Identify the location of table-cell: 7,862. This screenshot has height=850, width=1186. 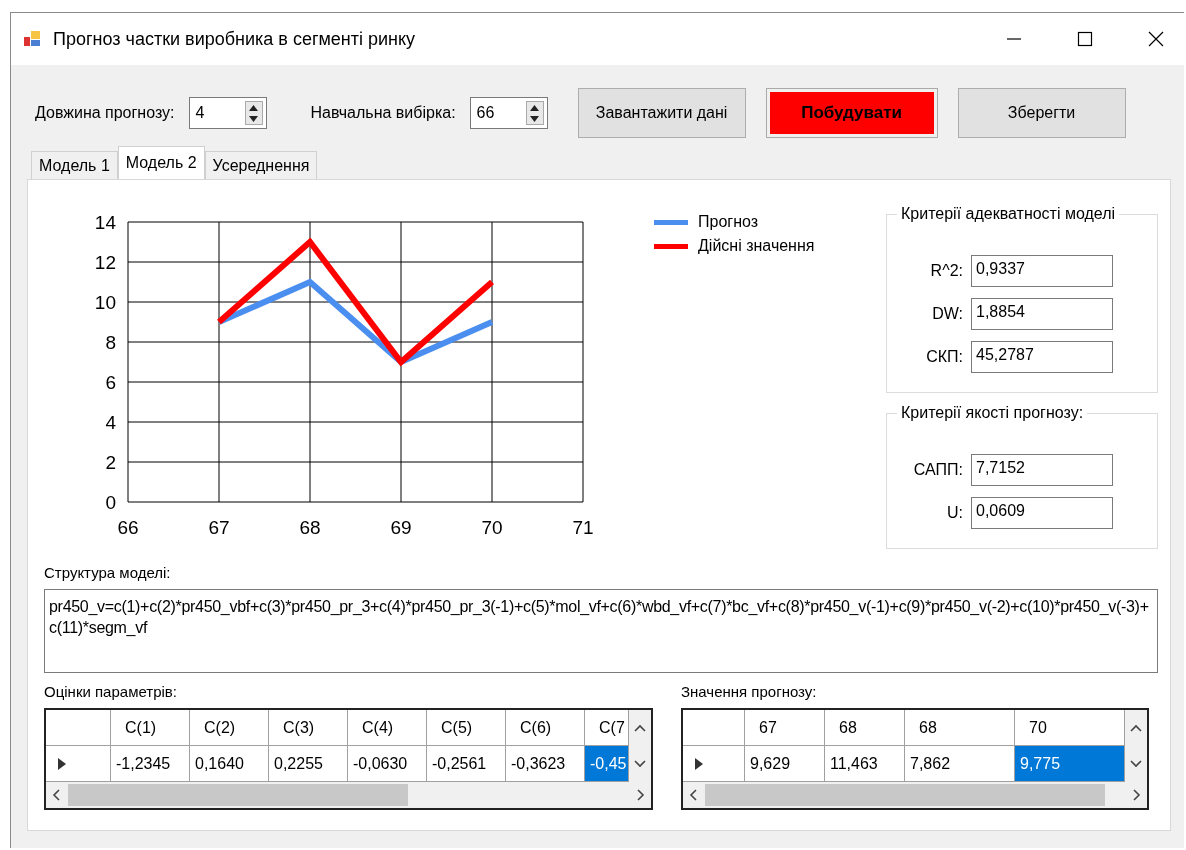
(960, 764).